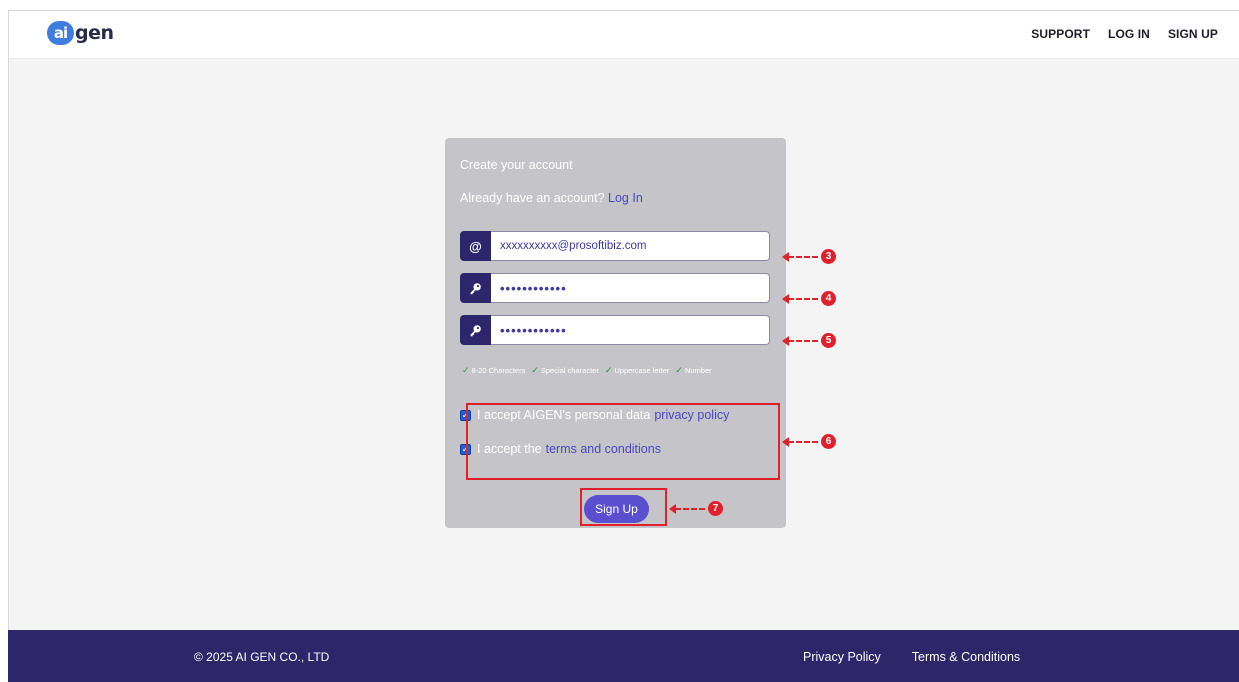 This screenshot has height=682, width=1239. I want to click on footer-privacy-link: Privacy Policy, so click(842, 657).